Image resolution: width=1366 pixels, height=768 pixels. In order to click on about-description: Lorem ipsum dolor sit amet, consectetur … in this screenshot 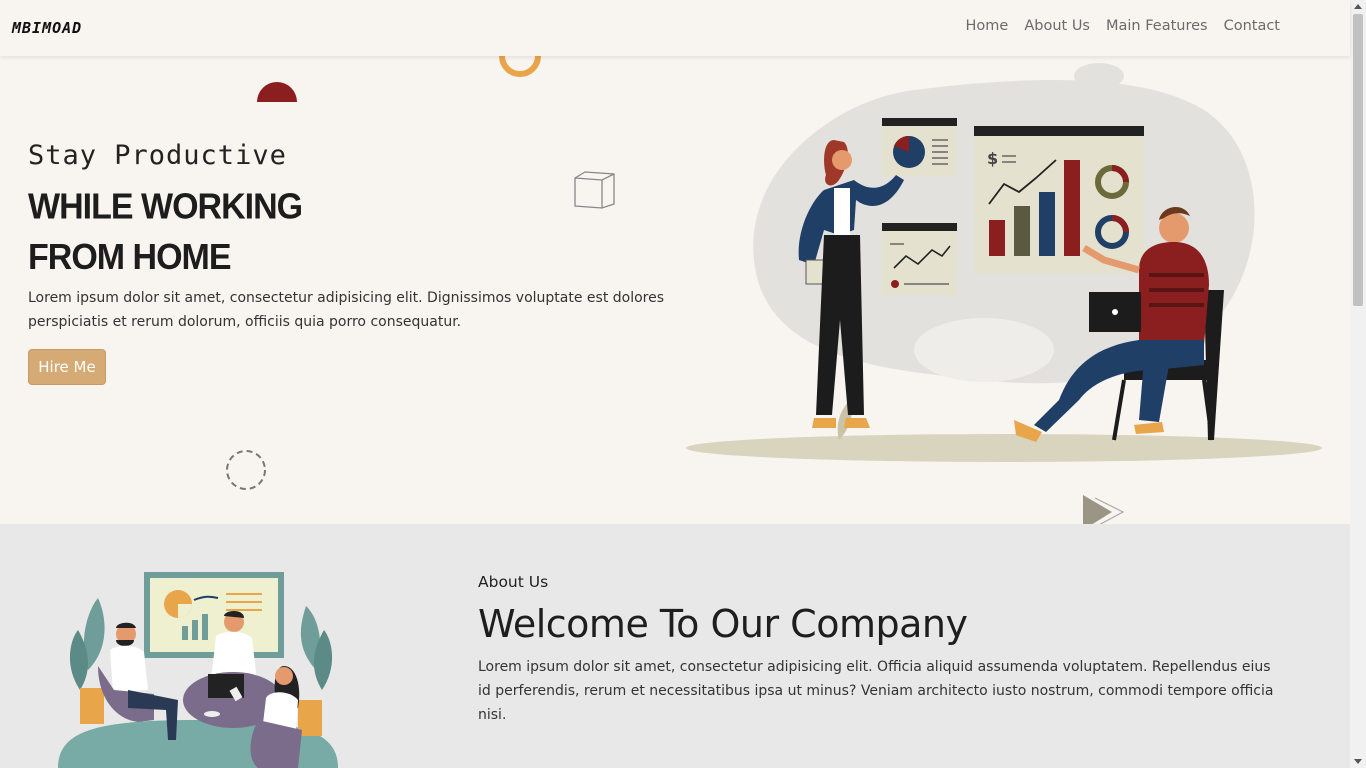, I will do `click(876, 691)`.